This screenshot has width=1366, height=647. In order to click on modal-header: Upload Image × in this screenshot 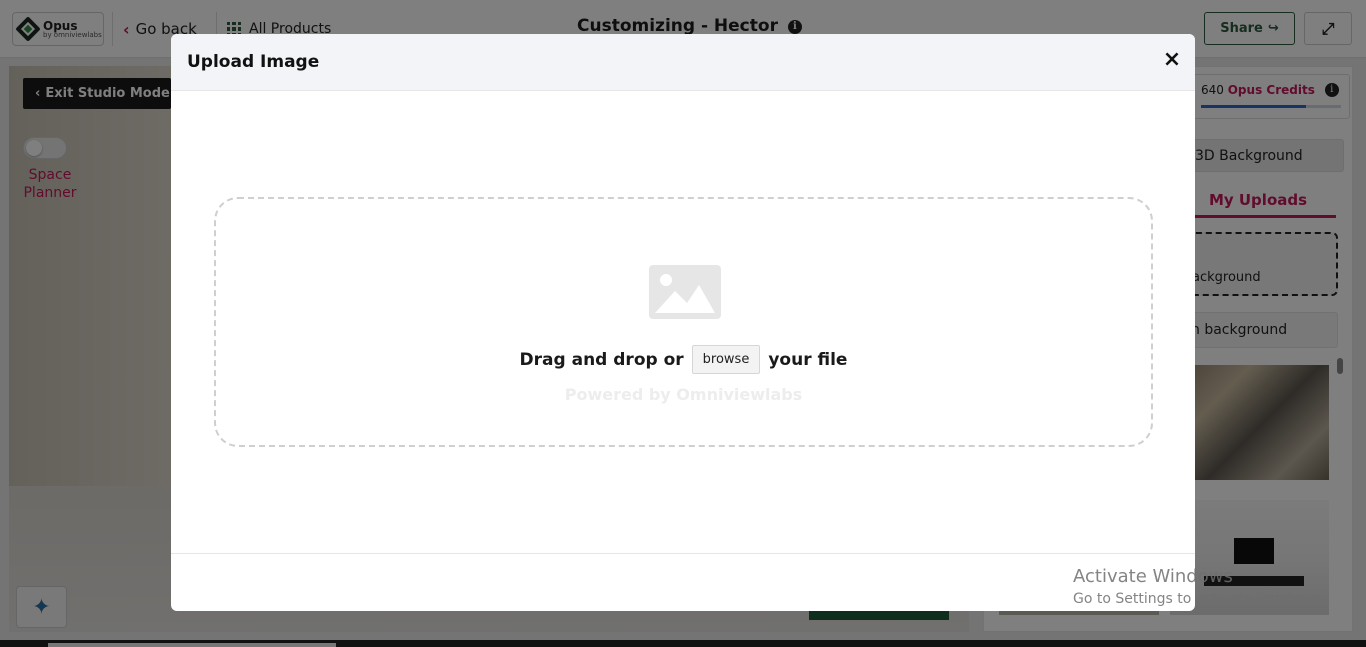, I will do `click(683, 62)`.